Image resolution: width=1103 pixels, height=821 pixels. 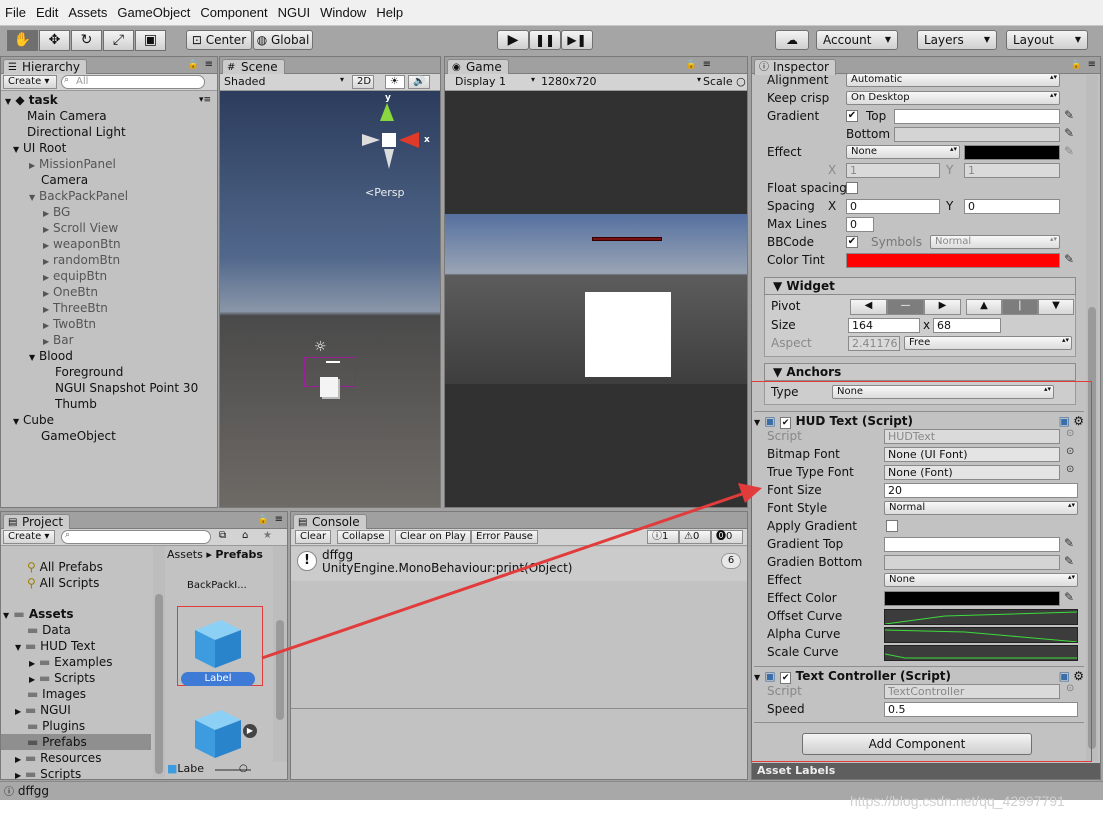 What do you see at coordinates (724, 81) in the screenshot?
I see `scale-slider: Scale ○` at bounding box center [724, 81].